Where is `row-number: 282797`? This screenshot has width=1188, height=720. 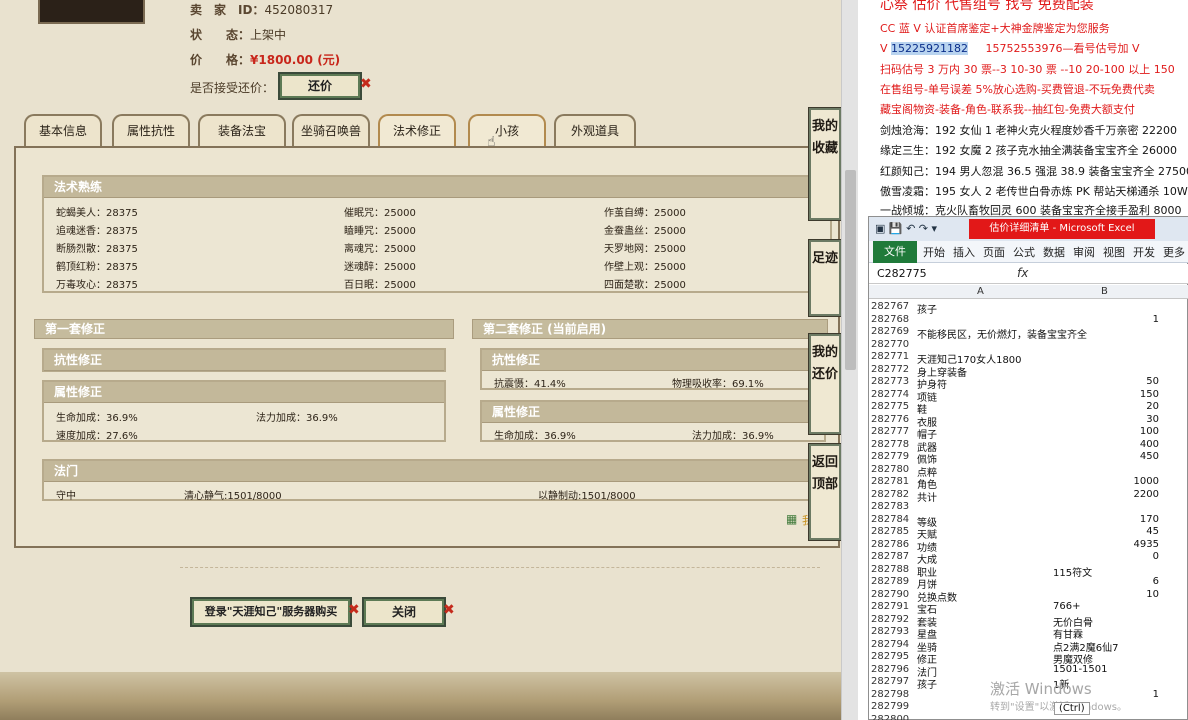
row-number: 282797 is located at coordinates (893, 681).